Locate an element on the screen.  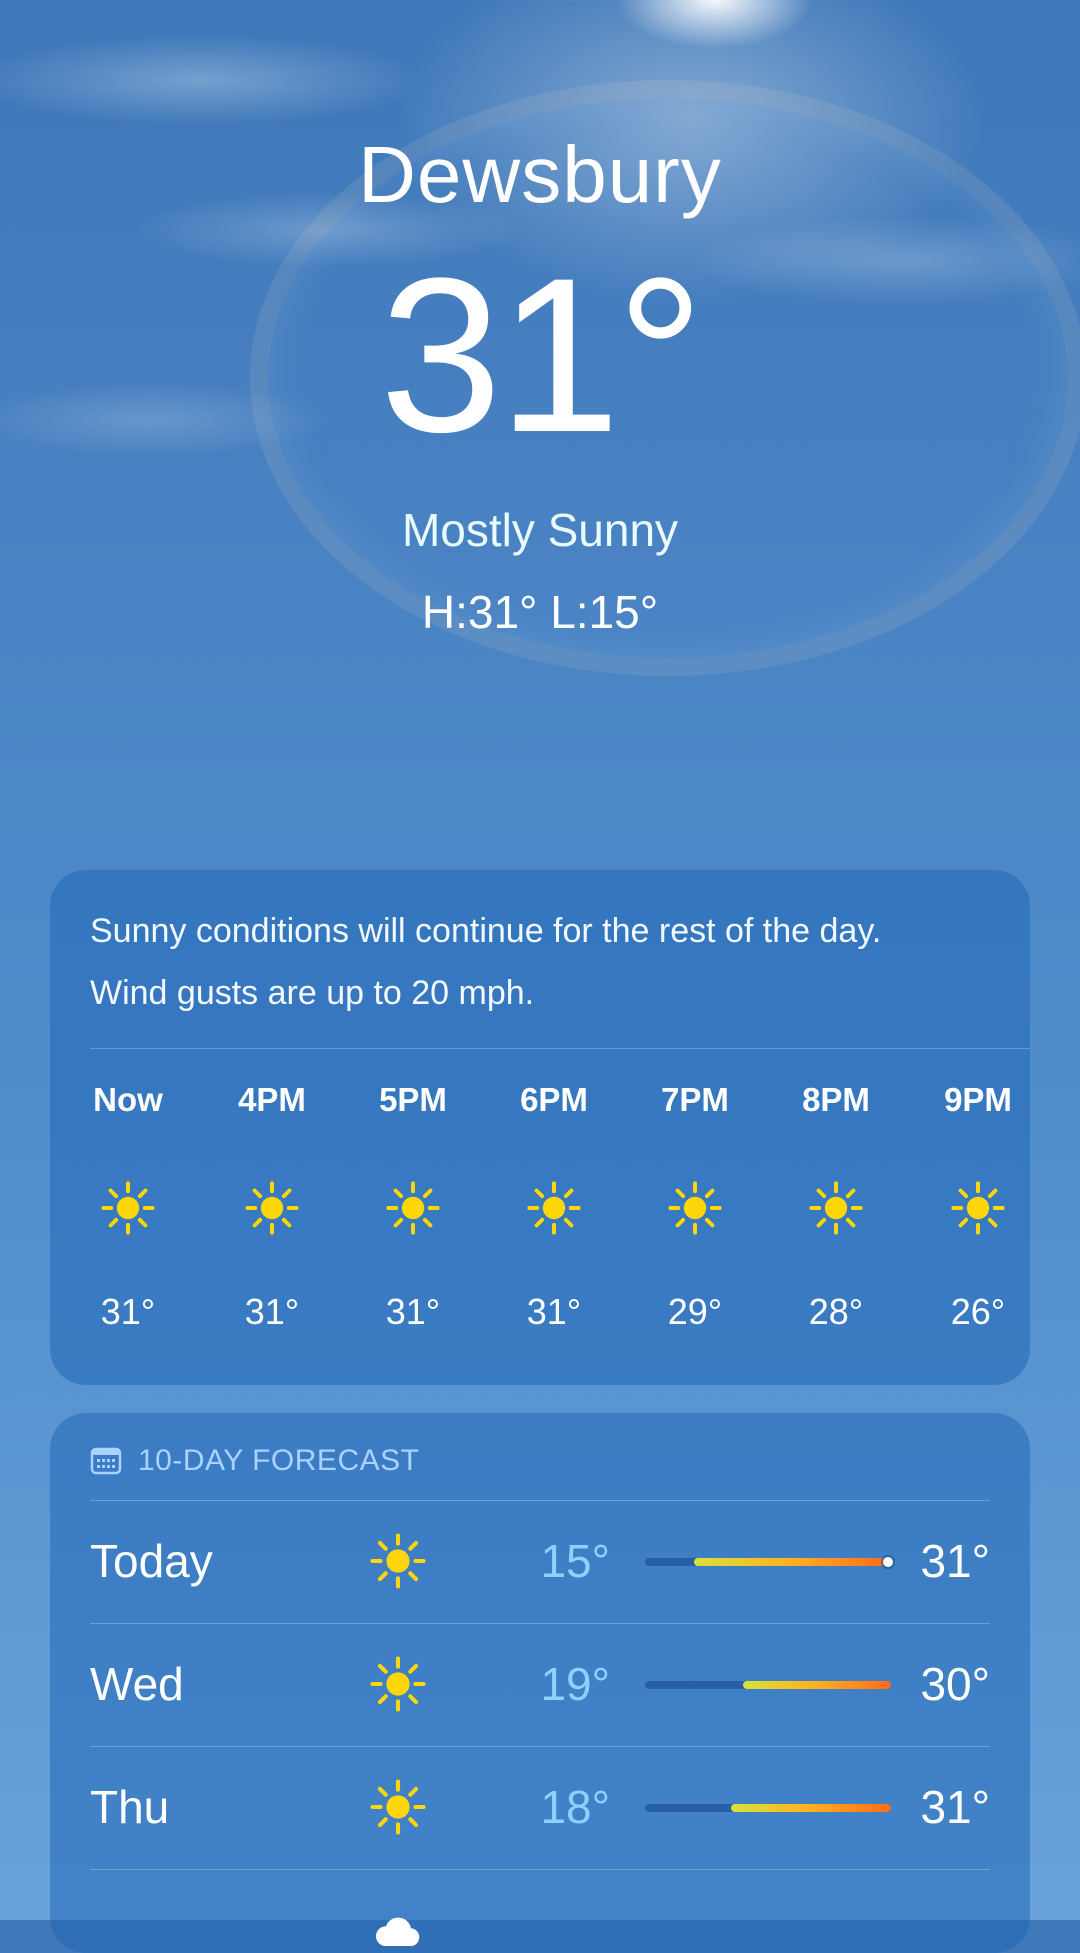
hour-temperature: 26° is located at coordinates (978, 1311).